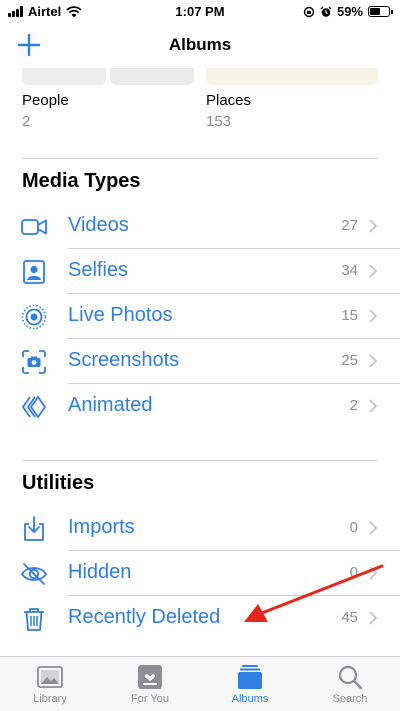 The image size is (400, 711). I want to click on status-bar: Airtel 1:07 PM 59%, so click(200, 12).